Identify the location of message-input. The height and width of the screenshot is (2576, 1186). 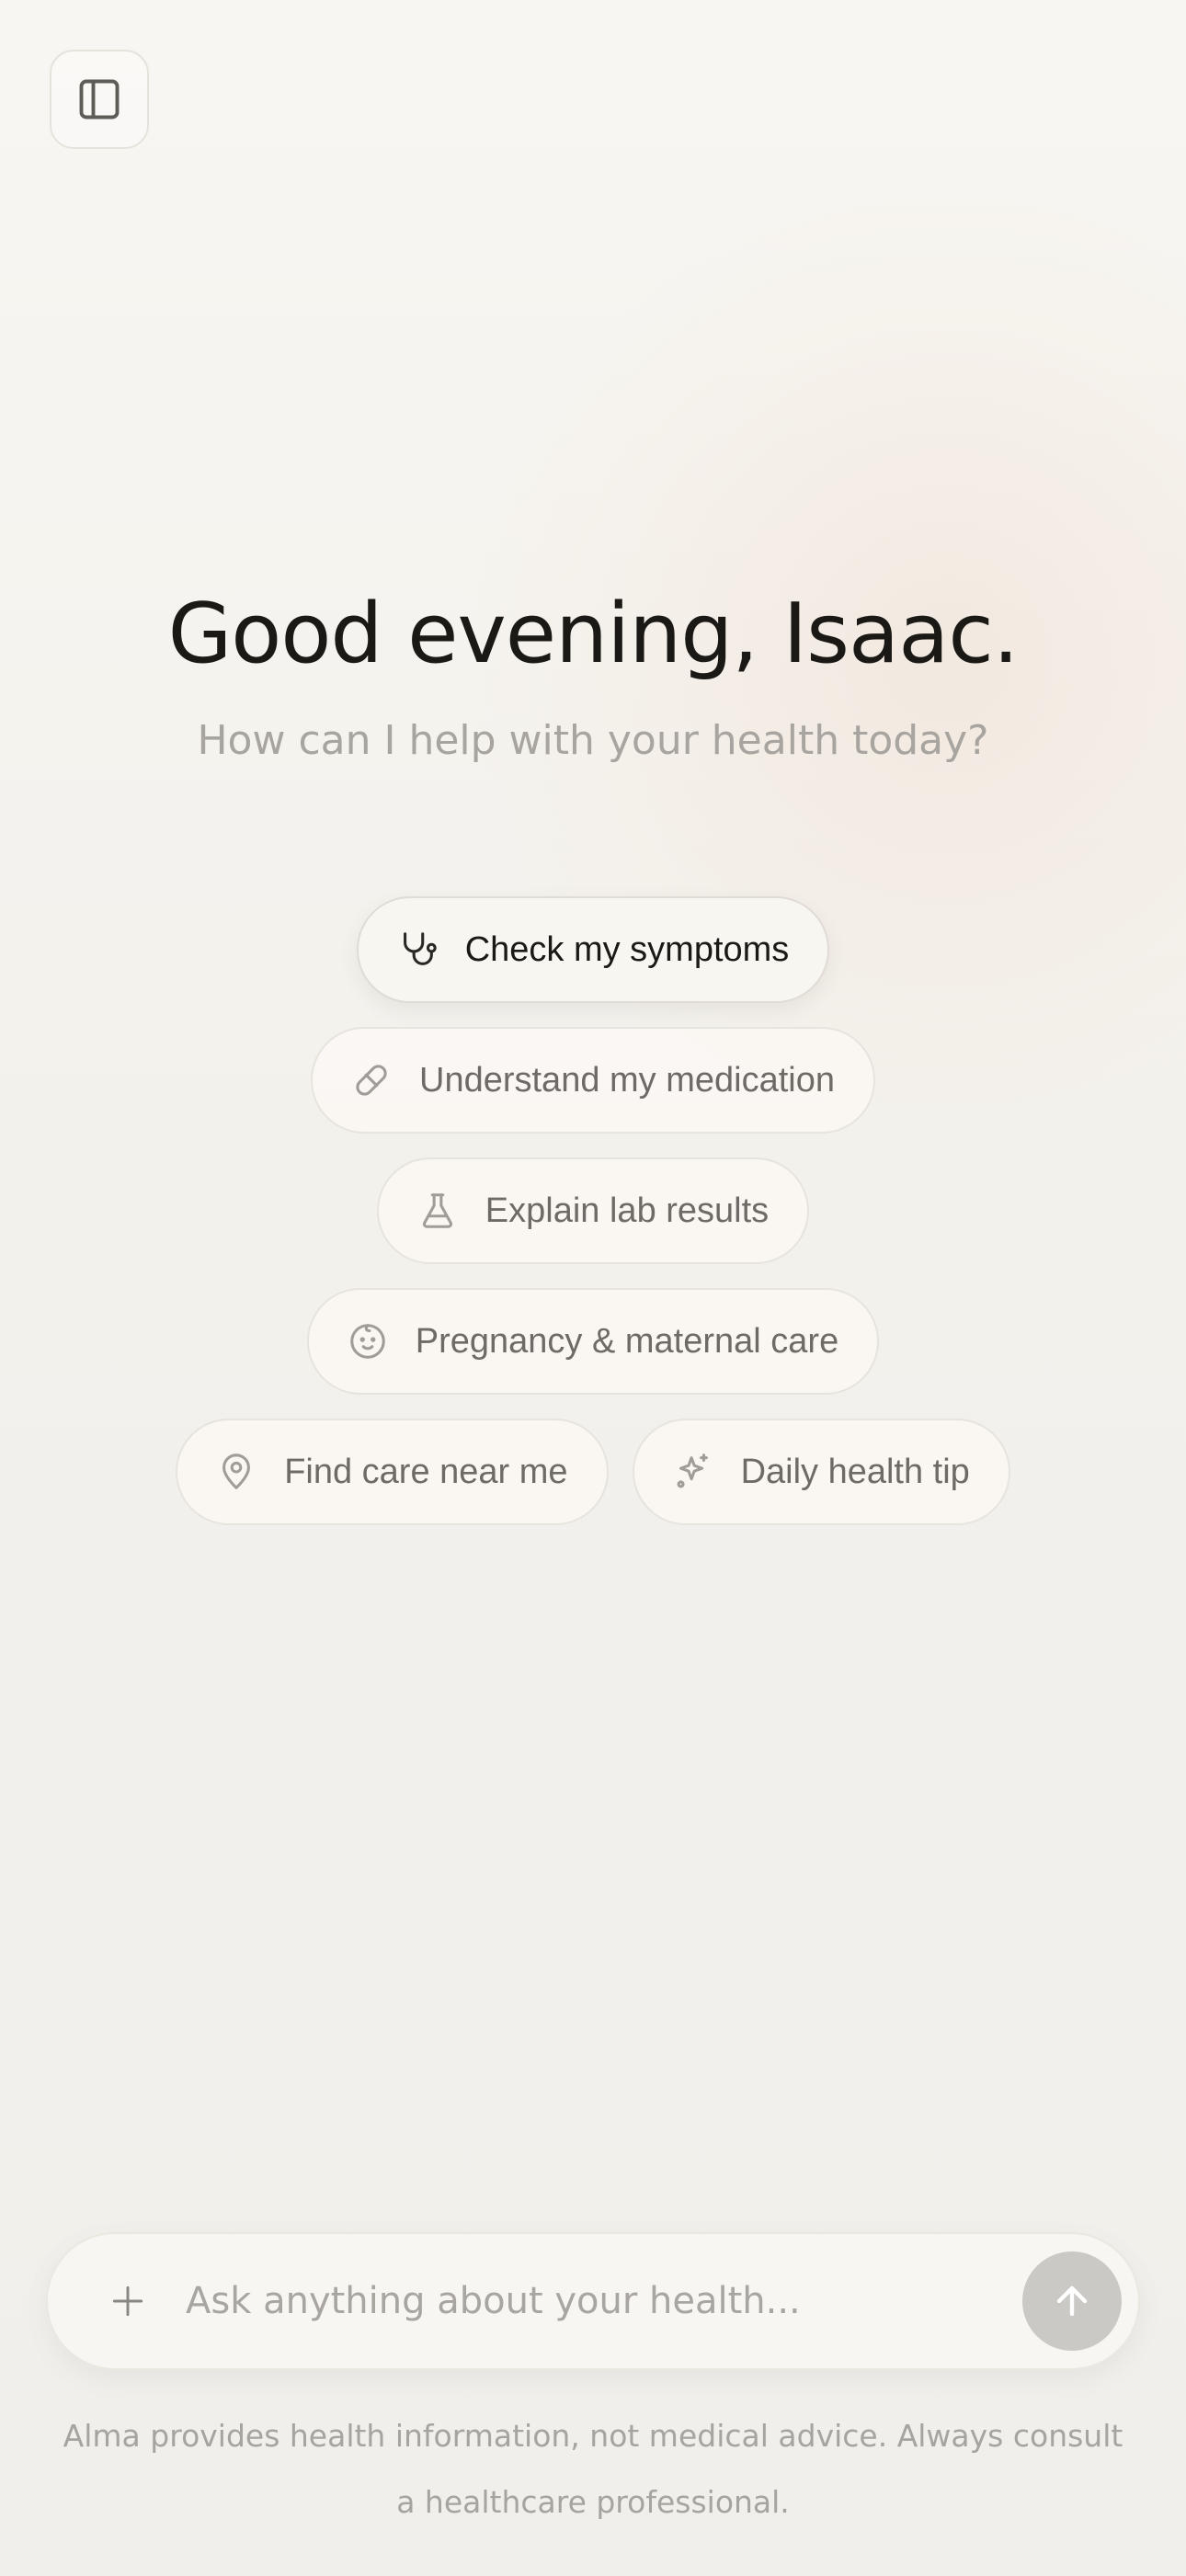
(604, 2301).